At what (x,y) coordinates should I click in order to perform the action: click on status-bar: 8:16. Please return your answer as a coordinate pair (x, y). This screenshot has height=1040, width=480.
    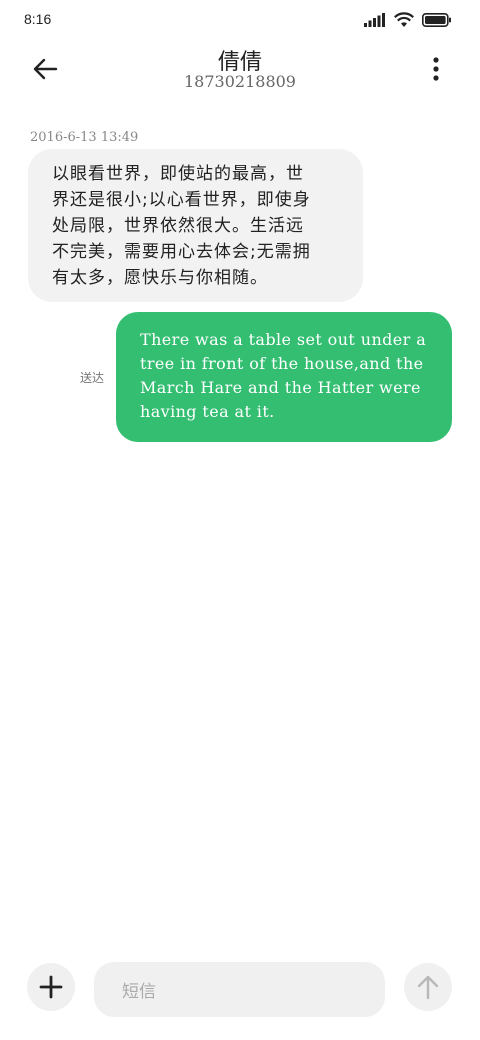
    Looking at the image, I should click on (240, 20).